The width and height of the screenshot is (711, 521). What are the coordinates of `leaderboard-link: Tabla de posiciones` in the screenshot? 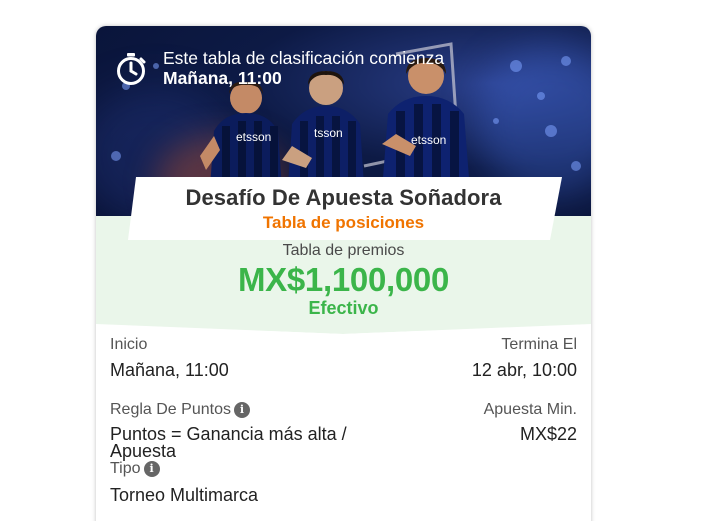 It's located at (343, 223).